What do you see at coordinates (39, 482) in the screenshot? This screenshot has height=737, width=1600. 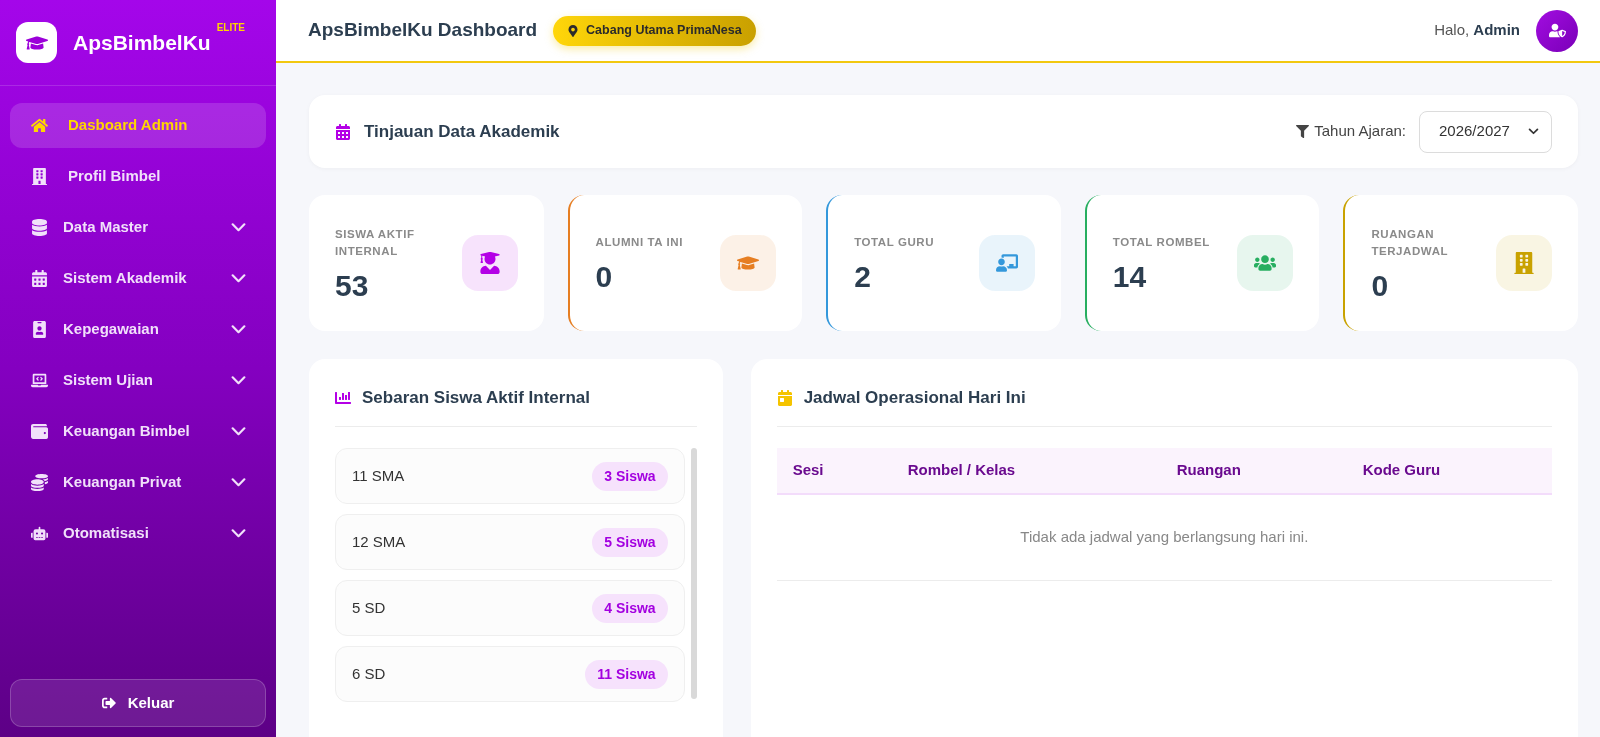 I see `coins-icon` at bounding box center [39, 482].